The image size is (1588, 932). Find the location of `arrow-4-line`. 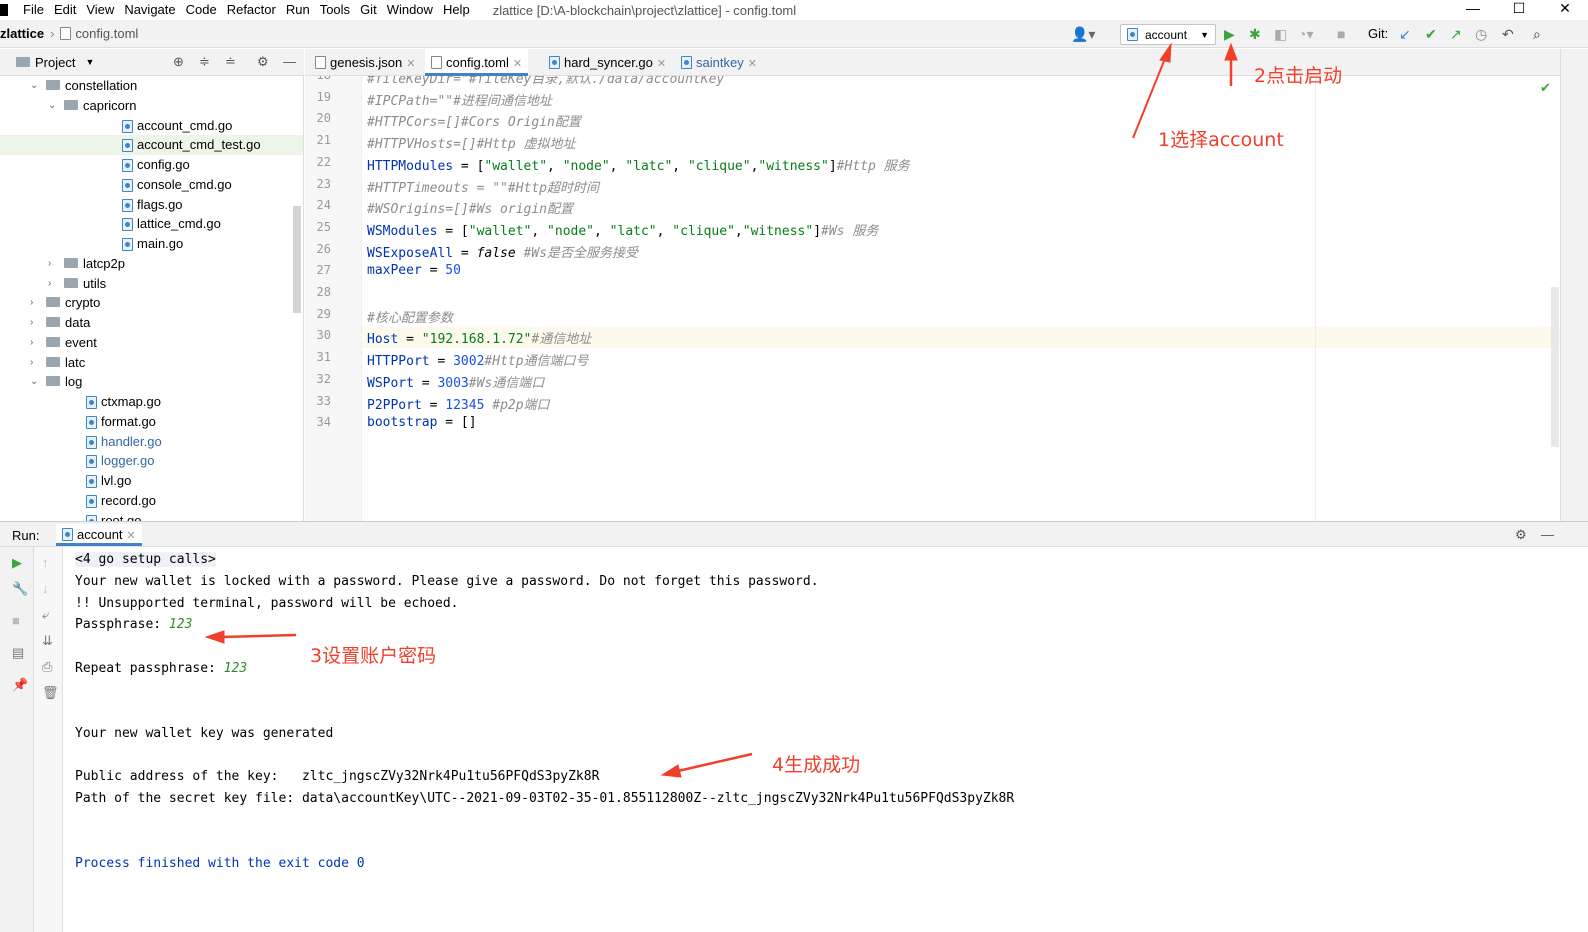

arrow-4-line is located at coordinates (715, 762).